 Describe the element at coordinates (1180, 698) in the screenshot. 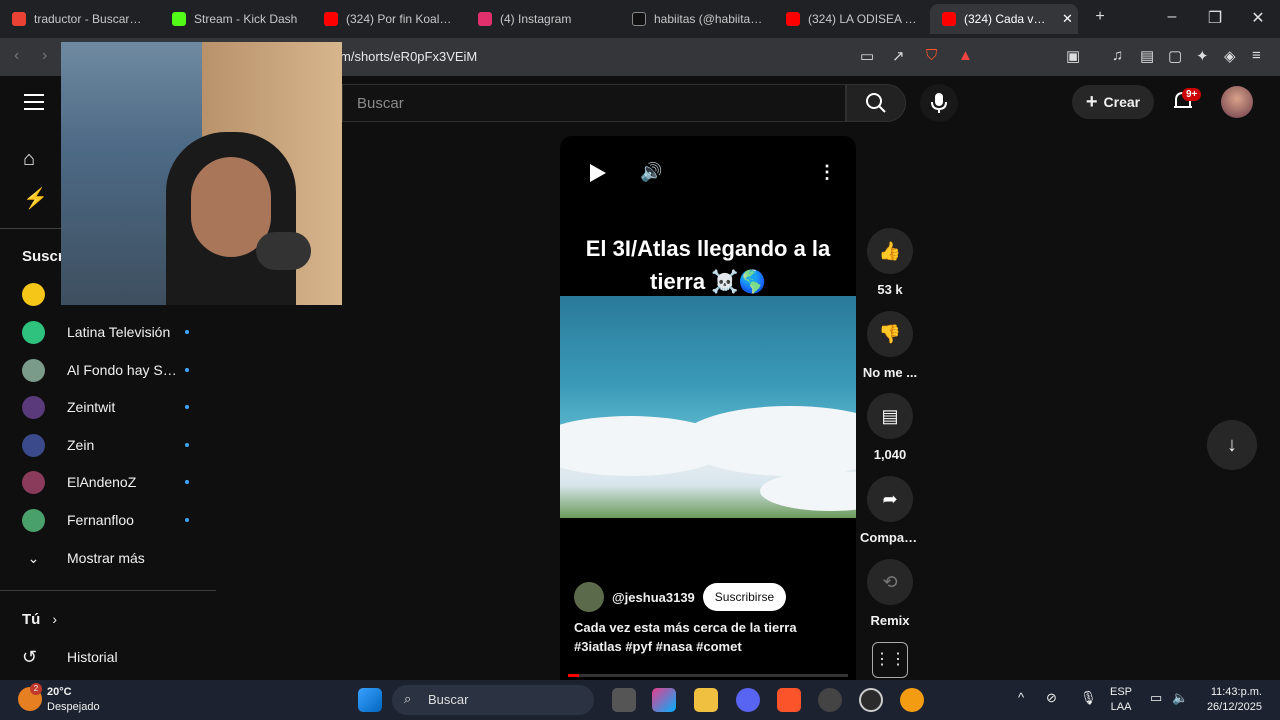

I see `volume-icon: 🔈` at that location.